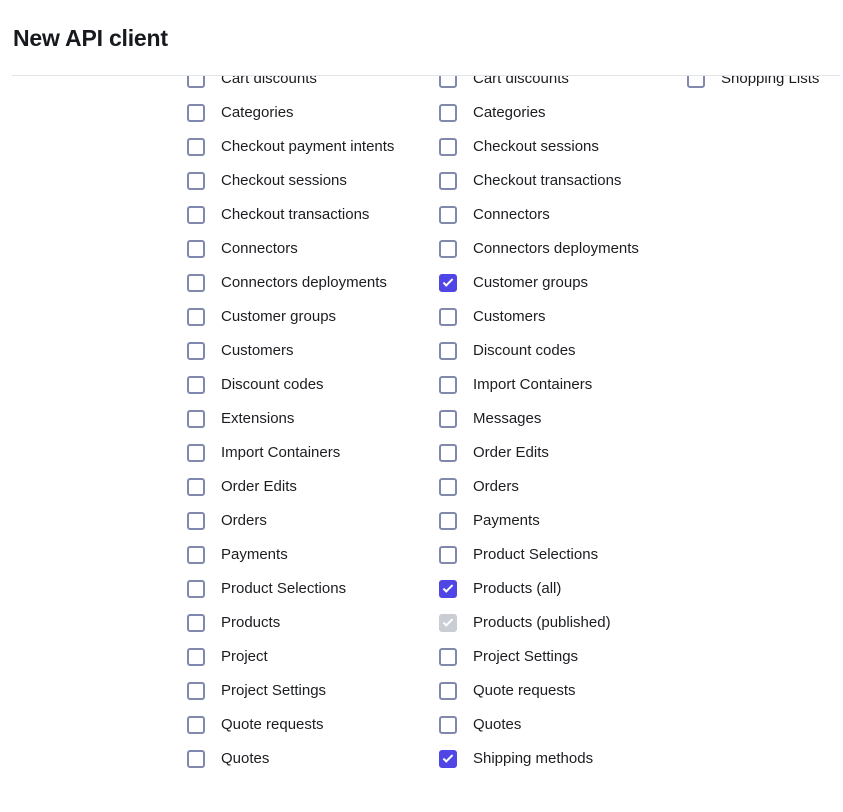 The height and width of the screenshot is (812, 843). Describe the element at coordinates (281, 452) in the screenshot. I see `scope-label: Import Containers` at that location.